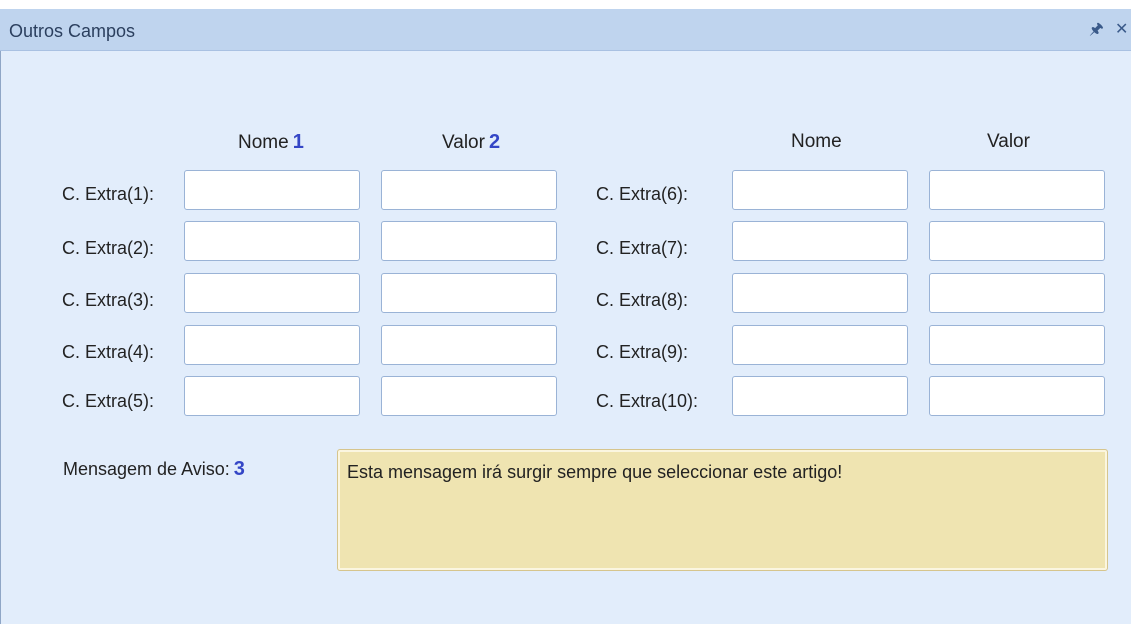  Describe the element at coordinates (469, 345) in the screenshot. I see `extra-4-value-input` at that location.